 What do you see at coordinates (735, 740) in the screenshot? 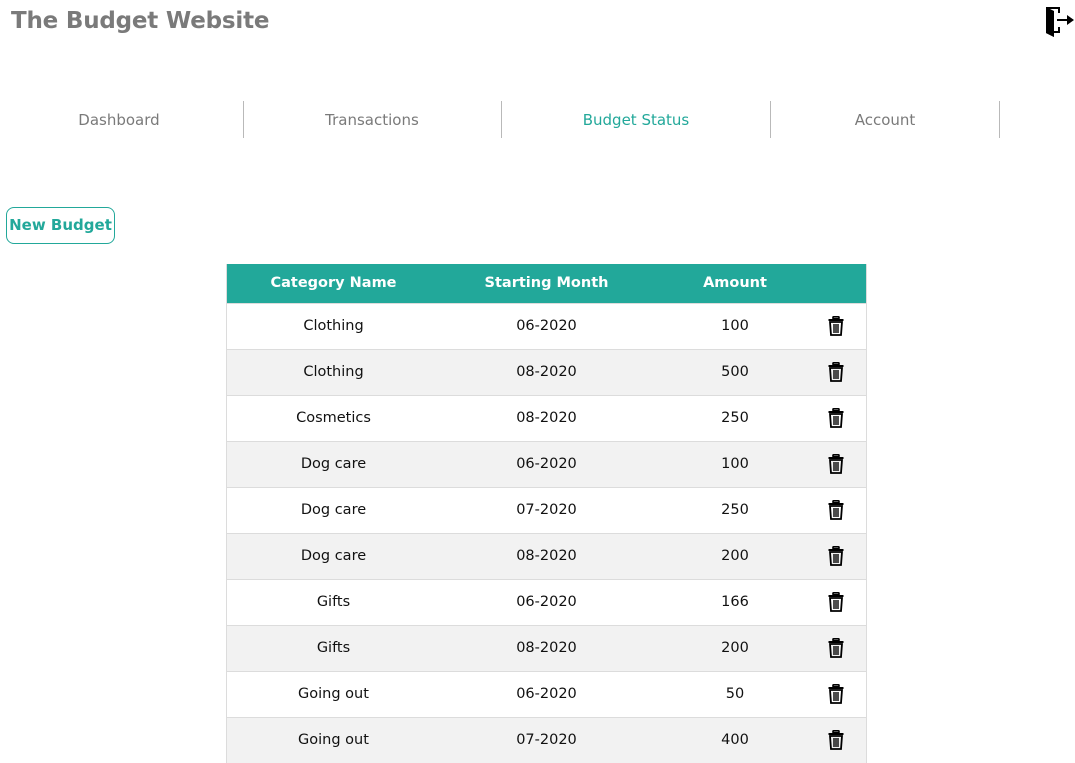
I see `cell-amount: 400` at bounding box center [735, 740].